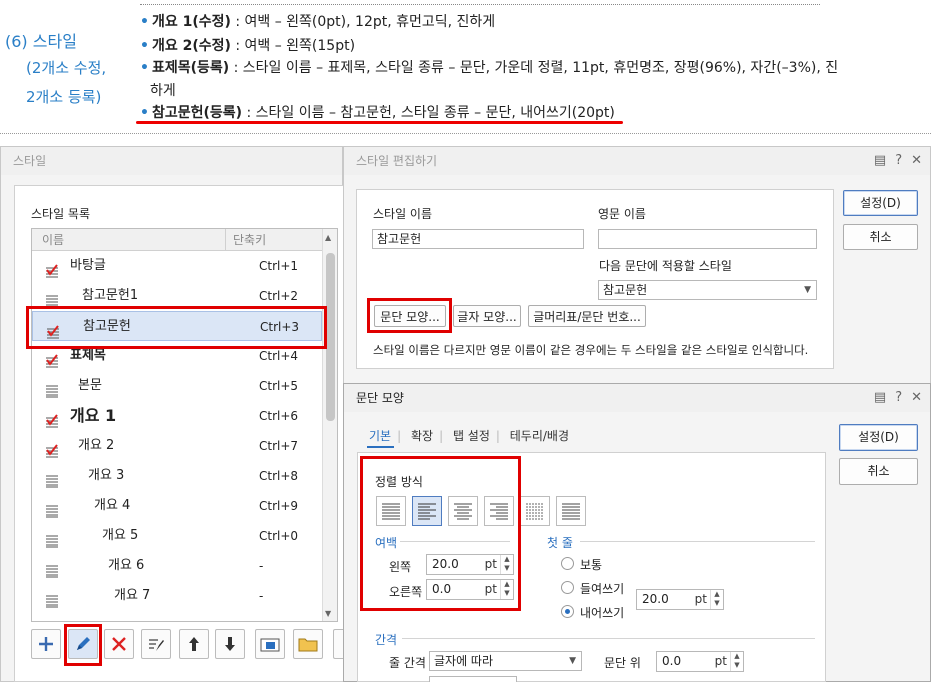 Image resolution: width=931 pixels, height=682 pixels. What do you see at coordinates (177, 386) in the screenshot?
I see `style-list-item: 본문 Ctrl+5` at bounding box center [177, 386].